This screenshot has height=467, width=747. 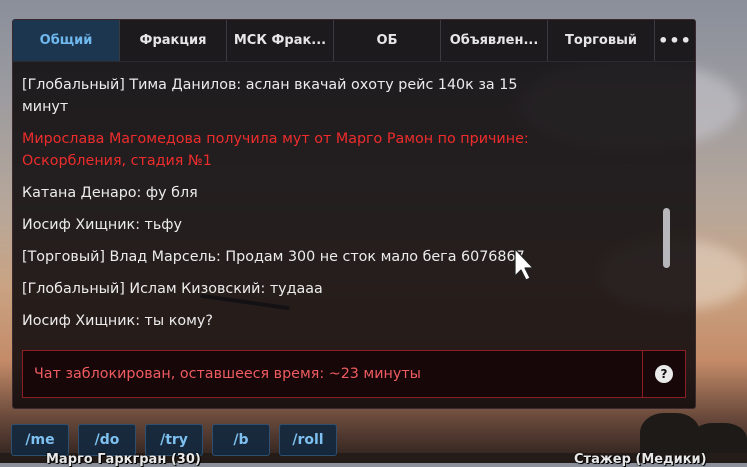 What do you see at coordinates (308, 440) in the screenshot?
I see `command-roll-button: /roll` at bounding box center [308, 440].